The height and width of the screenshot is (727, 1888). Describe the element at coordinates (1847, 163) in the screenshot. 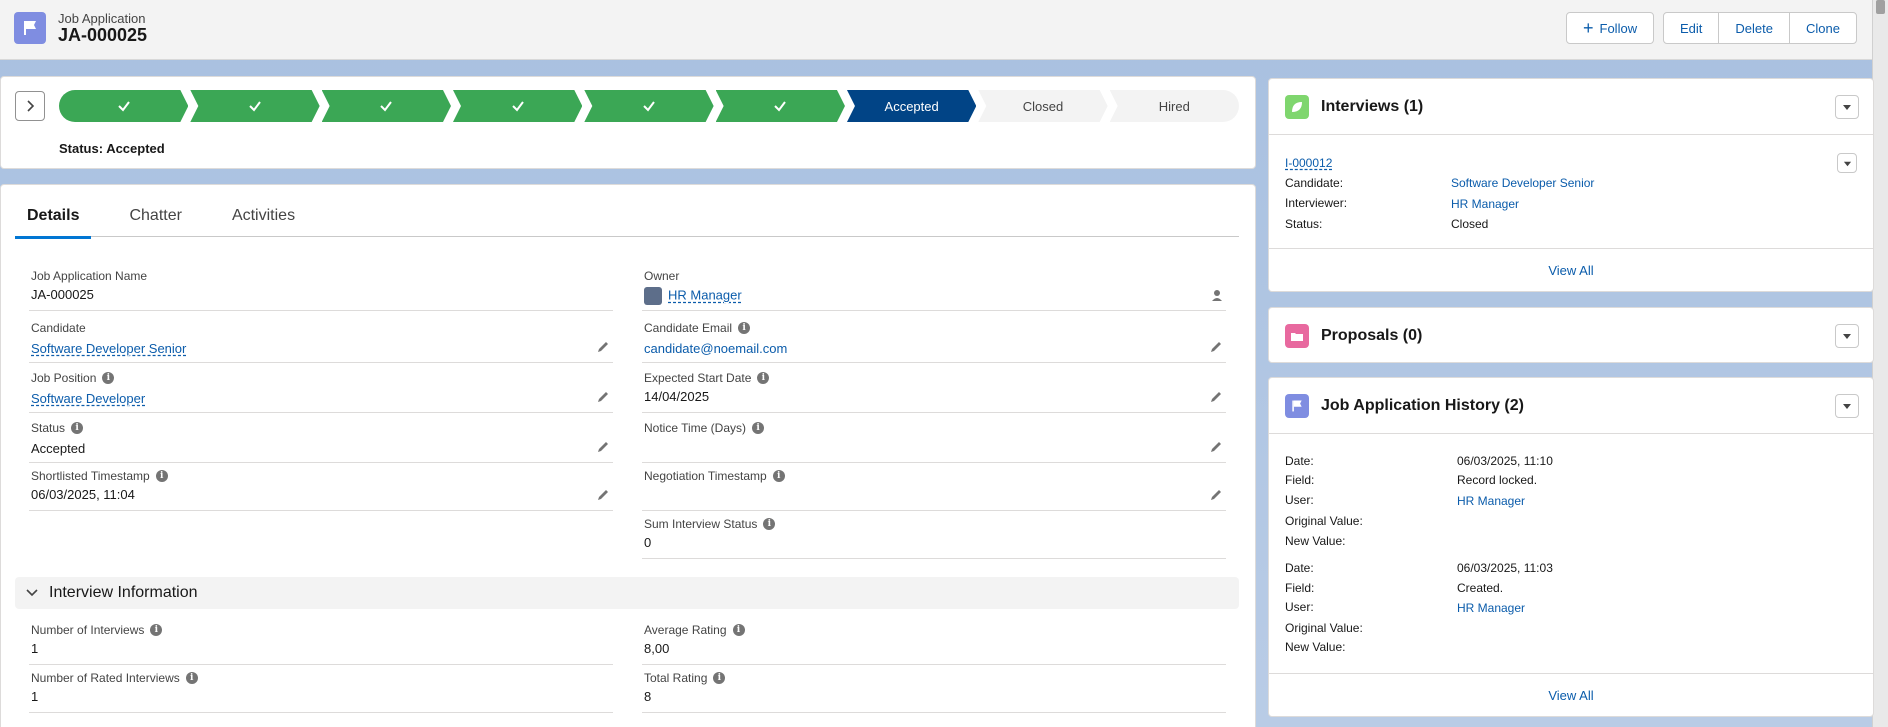

I see `row-actions-button` at that location.